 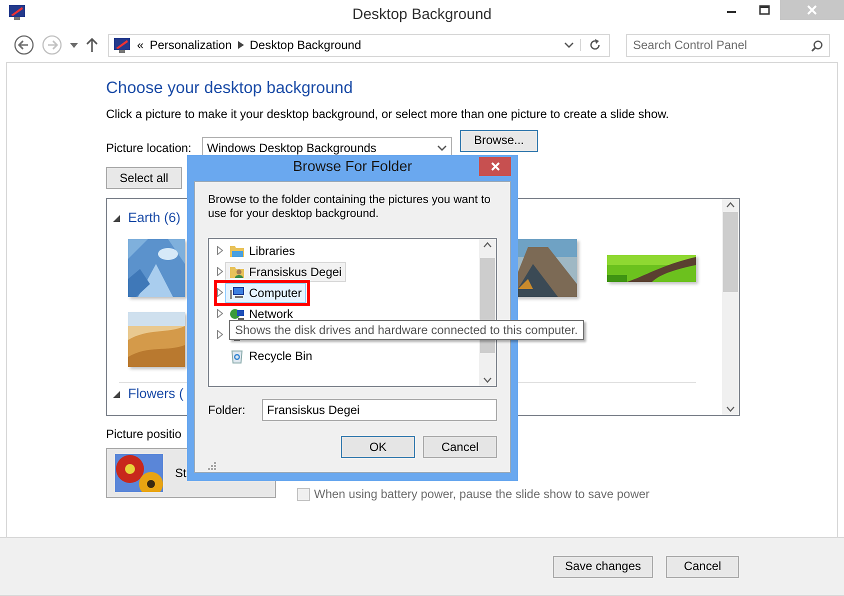 What do you see at coordinates (140, 45) in the screenshot?
I see `overflow-chevron: «` at bounding box center [140, 45].